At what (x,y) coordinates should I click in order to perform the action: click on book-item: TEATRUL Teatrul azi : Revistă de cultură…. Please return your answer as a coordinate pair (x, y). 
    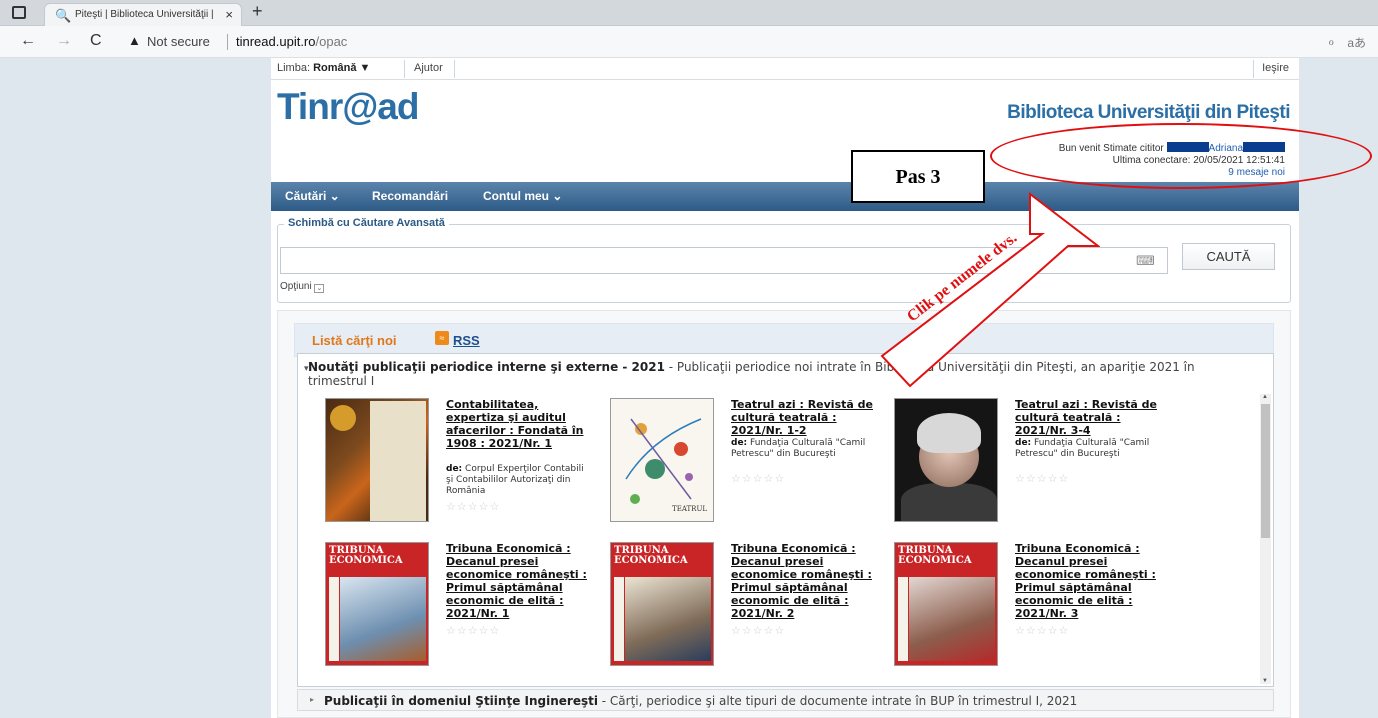
    Looking at the image, I should click on (750, 463).